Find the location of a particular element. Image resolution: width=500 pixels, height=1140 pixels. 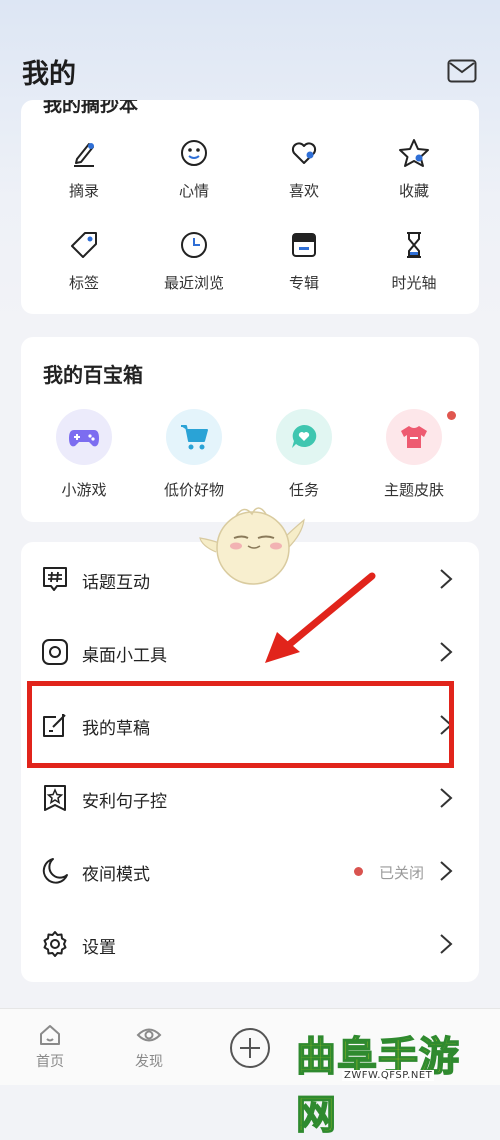

watermark-text: 曲阜手游网 is located at coordinates (377, 1086).